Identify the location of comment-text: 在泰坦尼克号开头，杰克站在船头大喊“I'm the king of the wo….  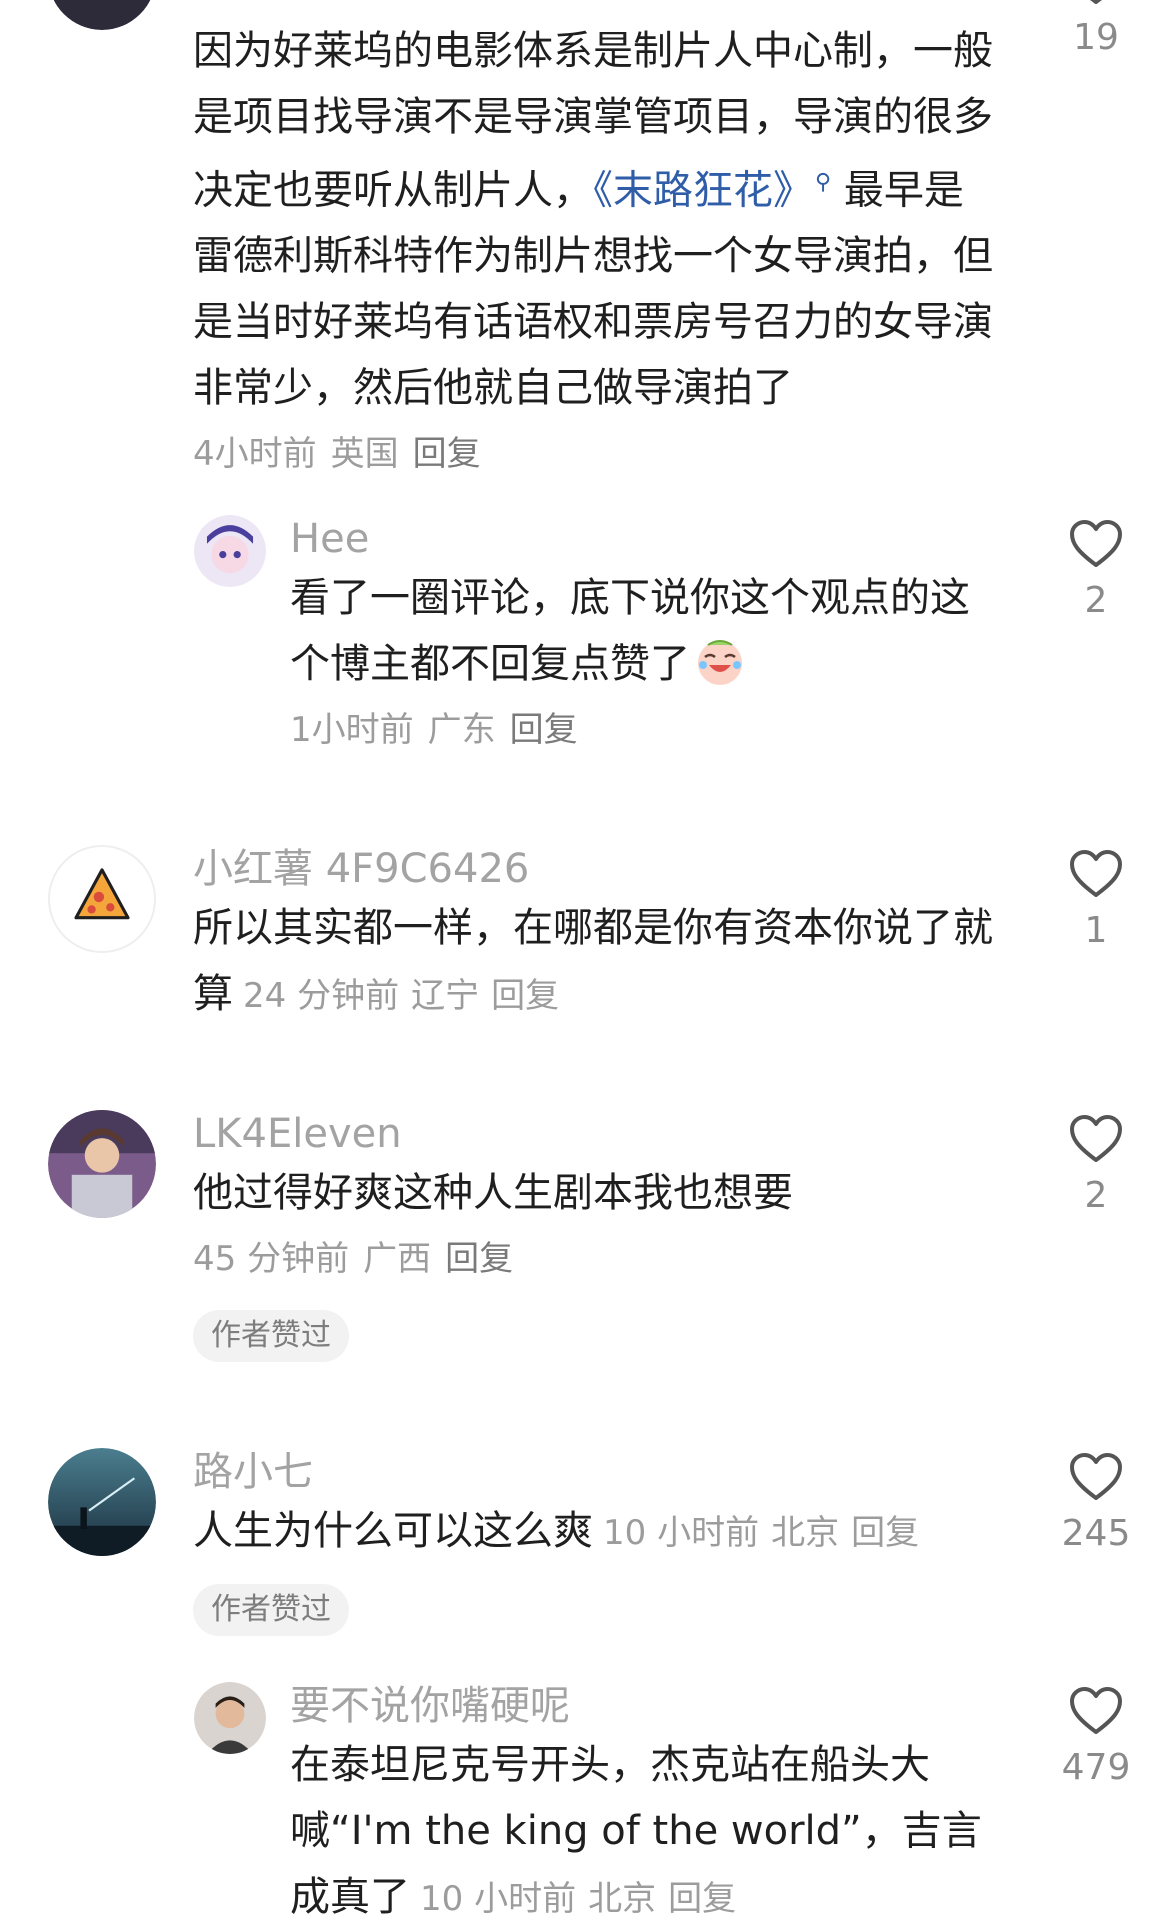
(636, 1831).